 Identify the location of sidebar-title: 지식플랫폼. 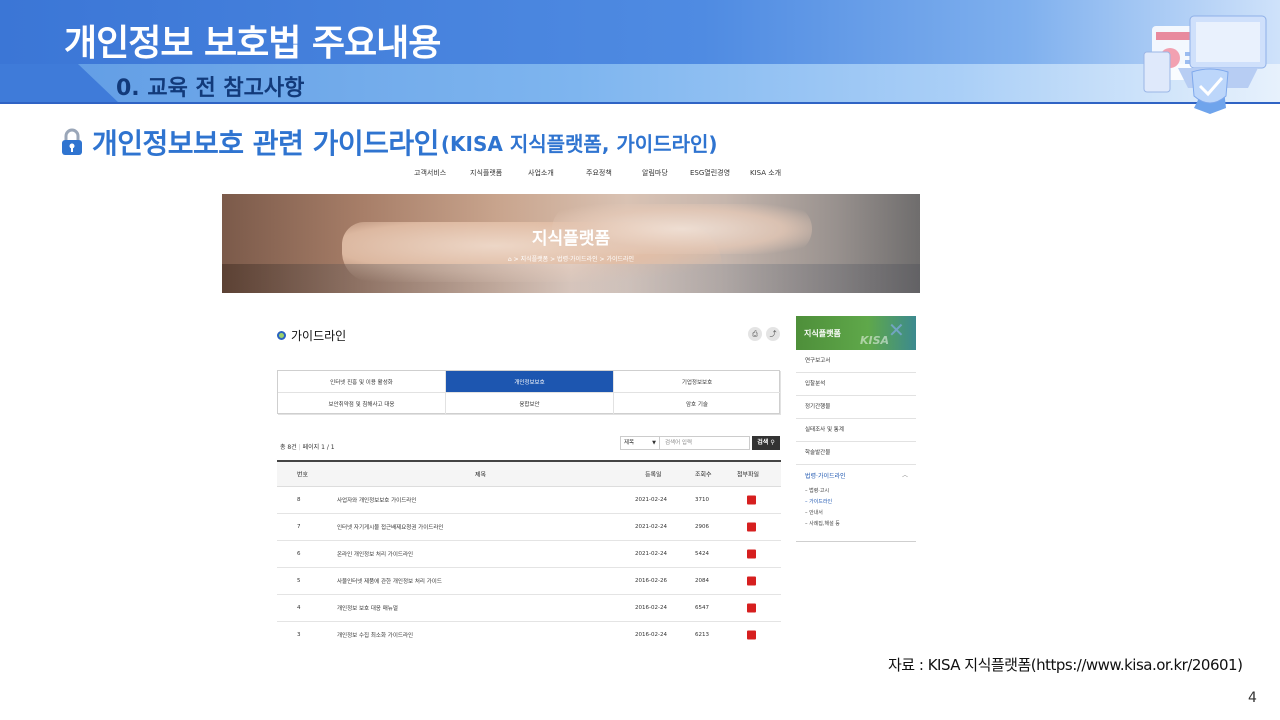
(822, 333).